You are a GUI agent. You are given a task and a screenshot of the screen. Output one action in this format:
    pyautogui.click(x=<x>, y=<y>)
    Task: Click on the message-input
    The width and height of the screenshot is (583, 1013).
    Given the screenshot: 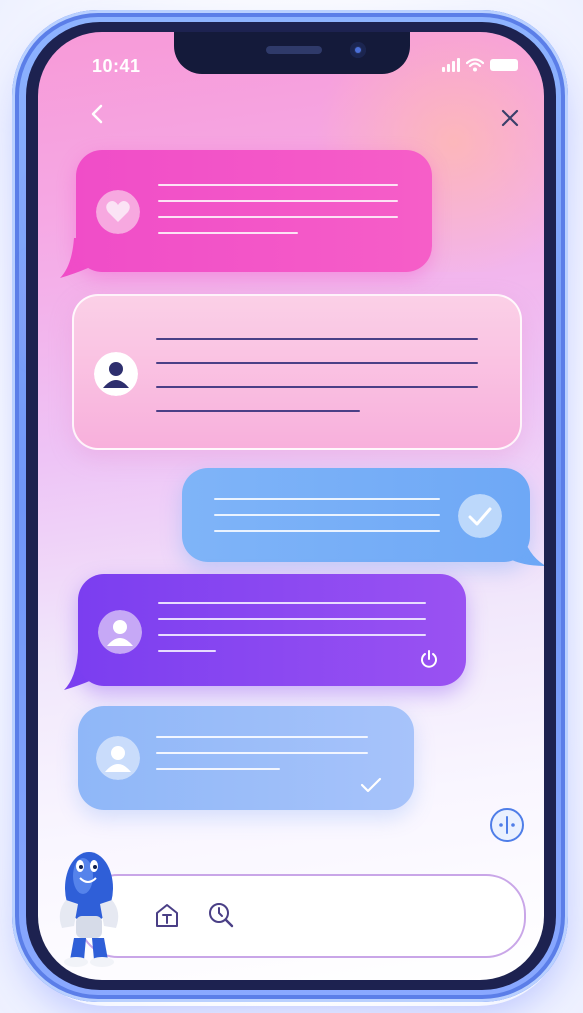 What is the action you would take?
    pyautogui.click(x=302, y=916)
    